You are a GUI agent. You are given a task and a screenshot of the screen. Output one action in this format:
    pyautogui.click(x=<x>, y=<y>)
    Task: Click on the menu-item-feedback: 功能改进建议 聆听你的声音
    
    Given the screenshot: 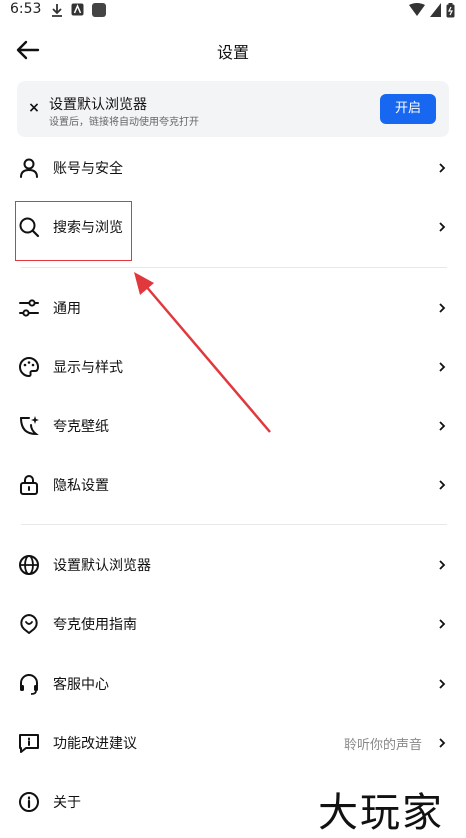 What is the action you would take?
    pyautogui.click(x=233, y=743)
    